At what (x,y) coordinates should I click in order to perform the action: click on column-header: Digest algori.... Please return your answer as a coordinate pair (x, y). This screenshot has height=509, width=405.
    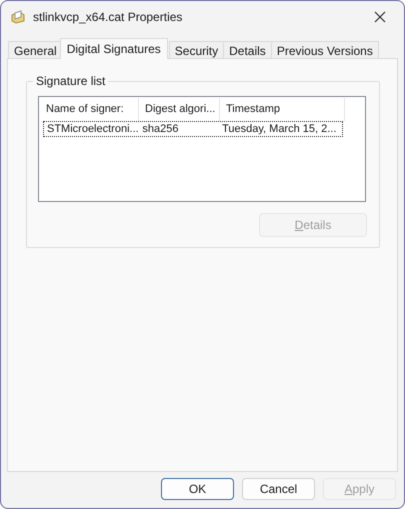
    Looking at the image, I should click on (179, 109).